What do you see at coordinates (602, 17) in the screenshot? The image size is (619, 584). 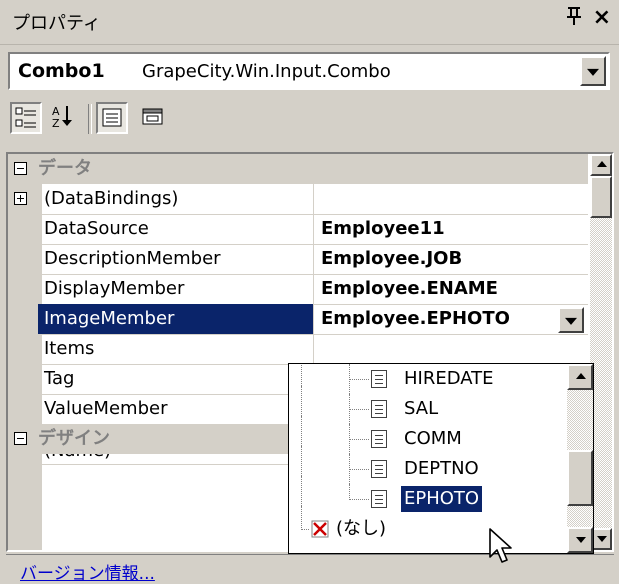 I see `close-icon: ×` at bounding box center [602, 17].